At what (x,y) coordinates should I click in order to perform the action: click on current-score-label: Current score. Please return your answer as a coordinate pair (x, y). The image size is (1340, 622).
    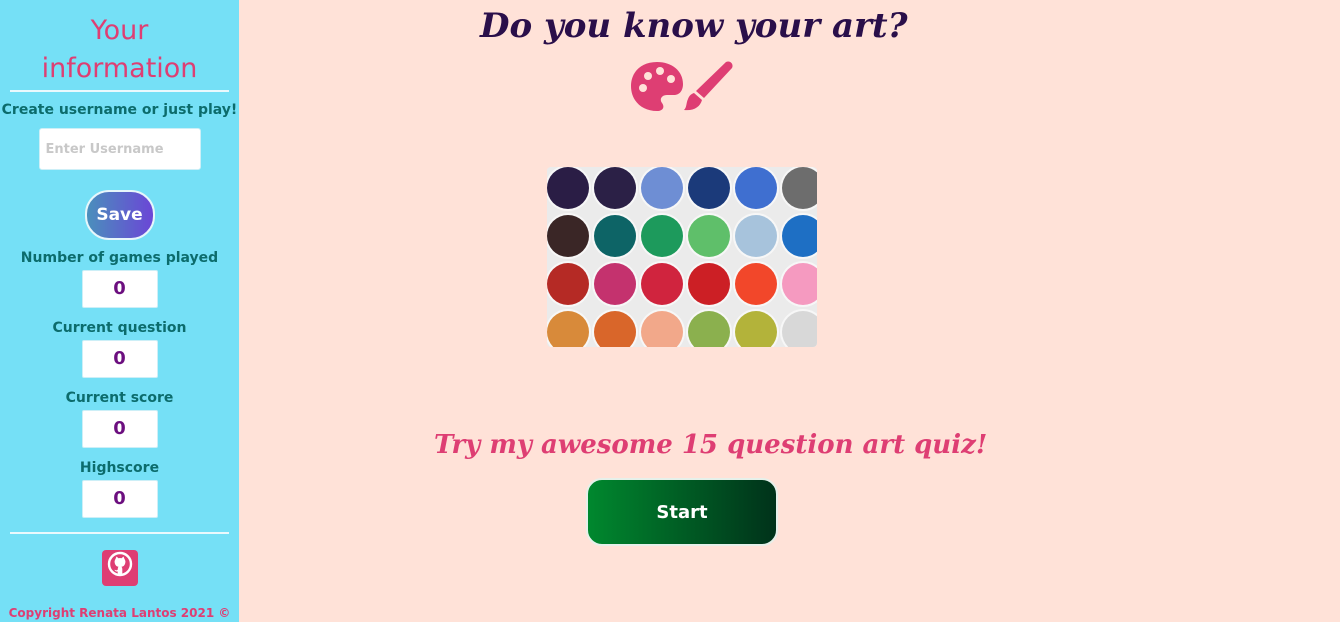
    Looking at the image, I should click on (119, 398).